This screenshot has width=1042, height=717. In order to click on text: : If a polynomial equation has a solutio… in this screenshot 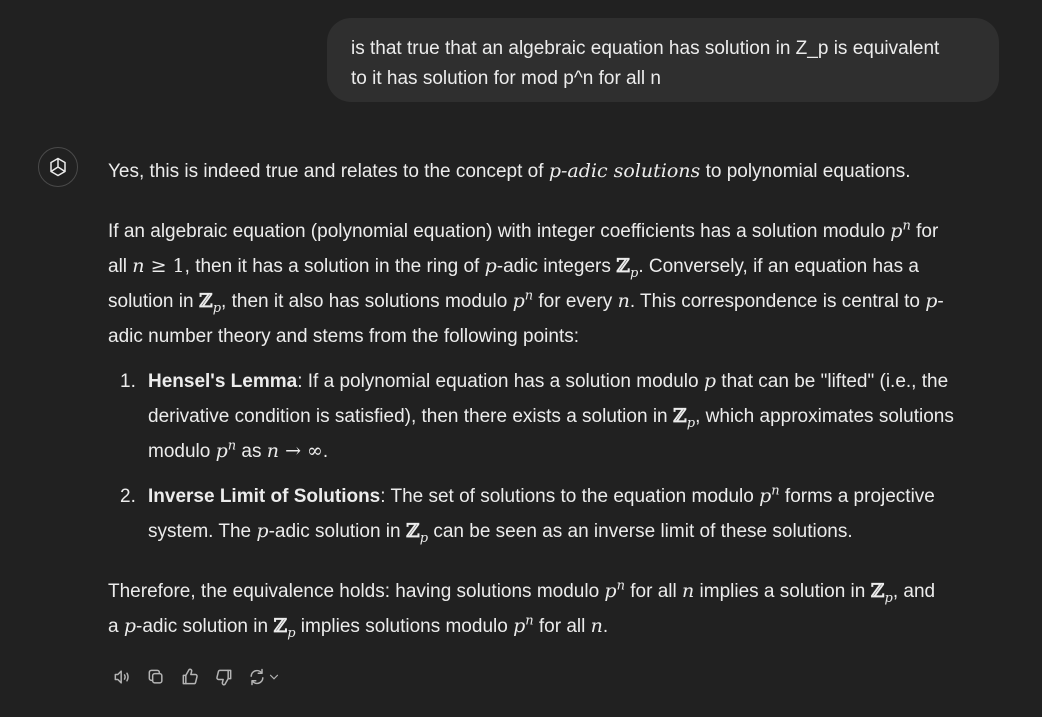, I will do `click(500, 381)`.